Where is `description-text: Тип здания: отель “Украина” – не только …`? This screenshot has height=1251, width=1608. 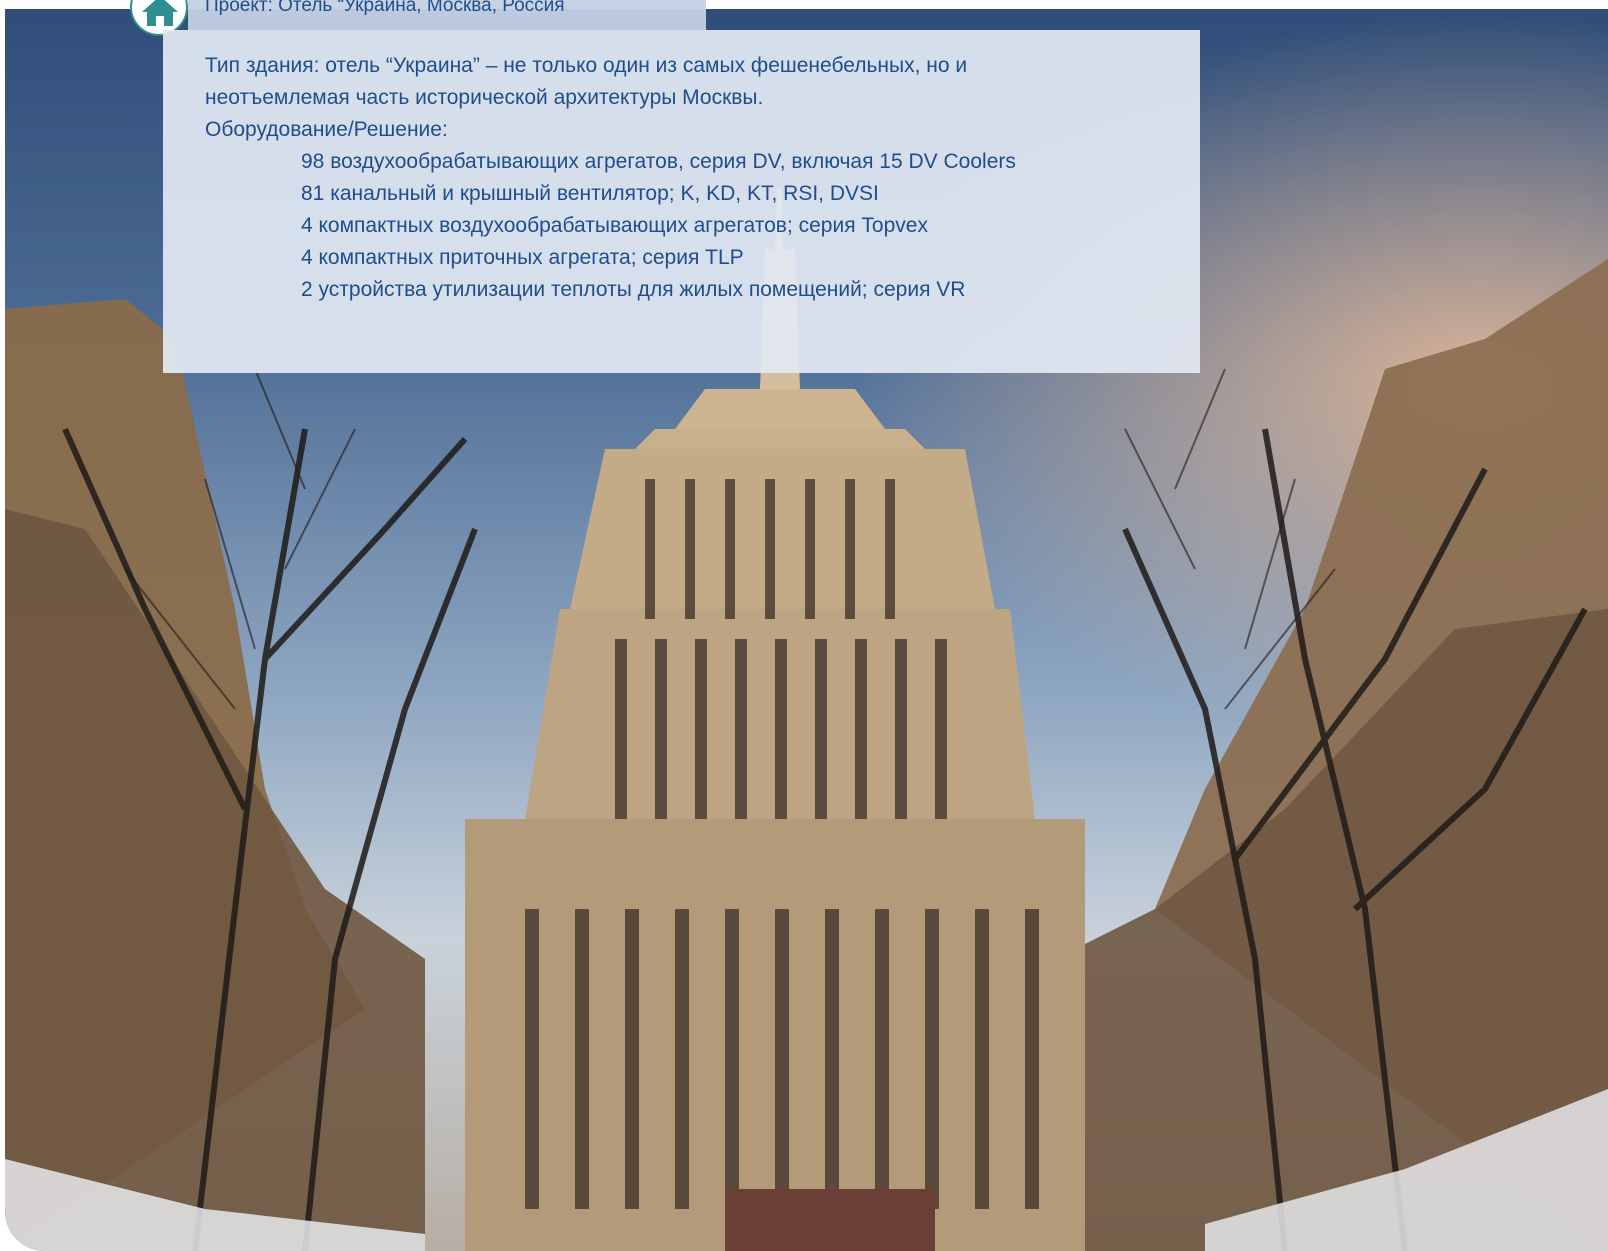 description-text: Тип здания: отель “Украина” – не только … is located at coordinates (615, 178).